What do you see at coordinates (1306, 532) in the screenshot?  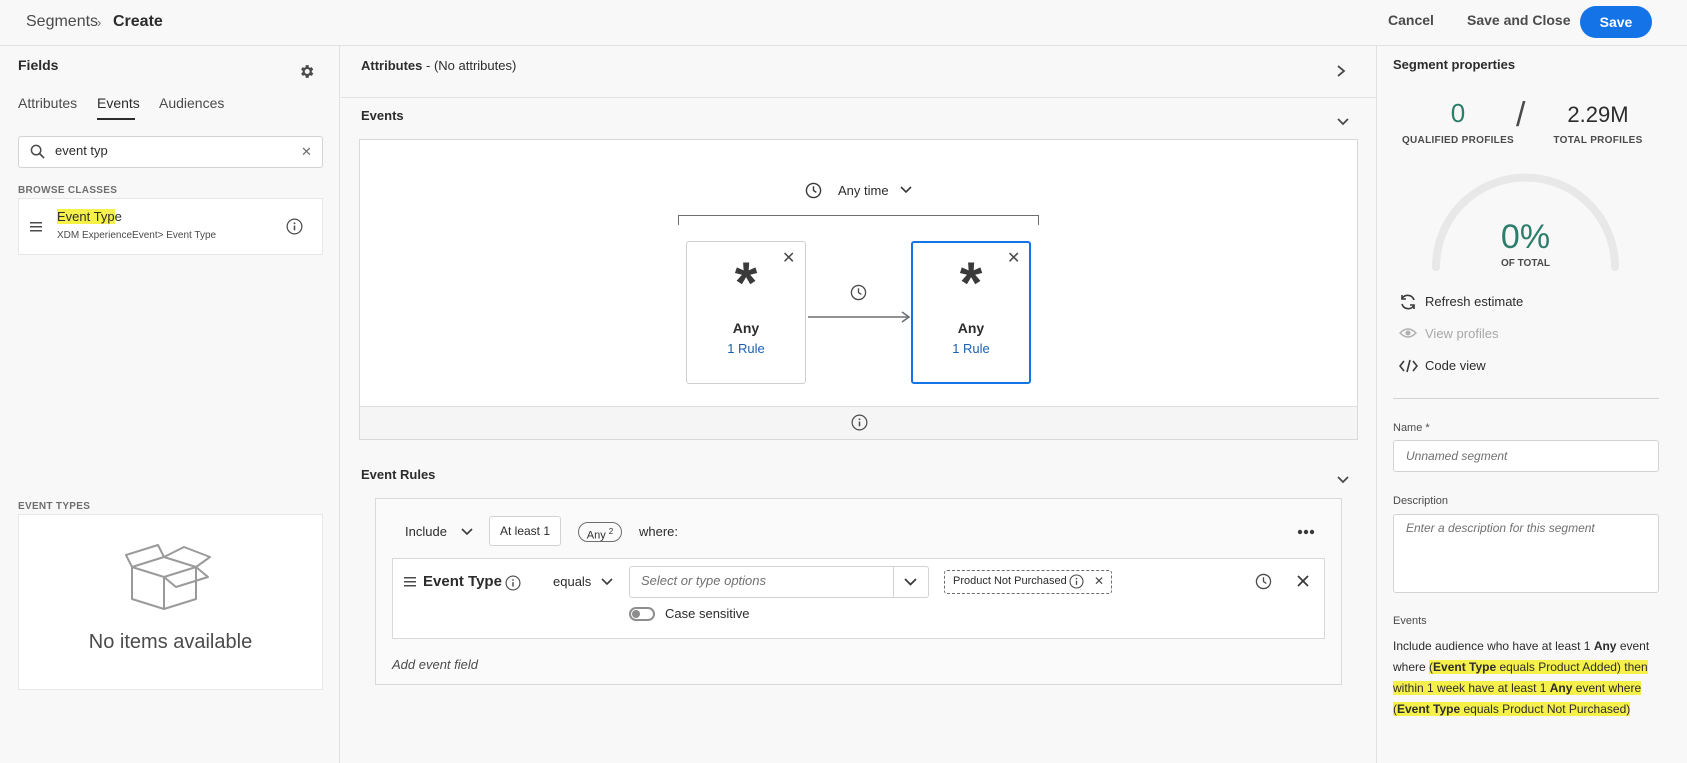 I see `more-options-icon` at bounding box center [1306, 532].